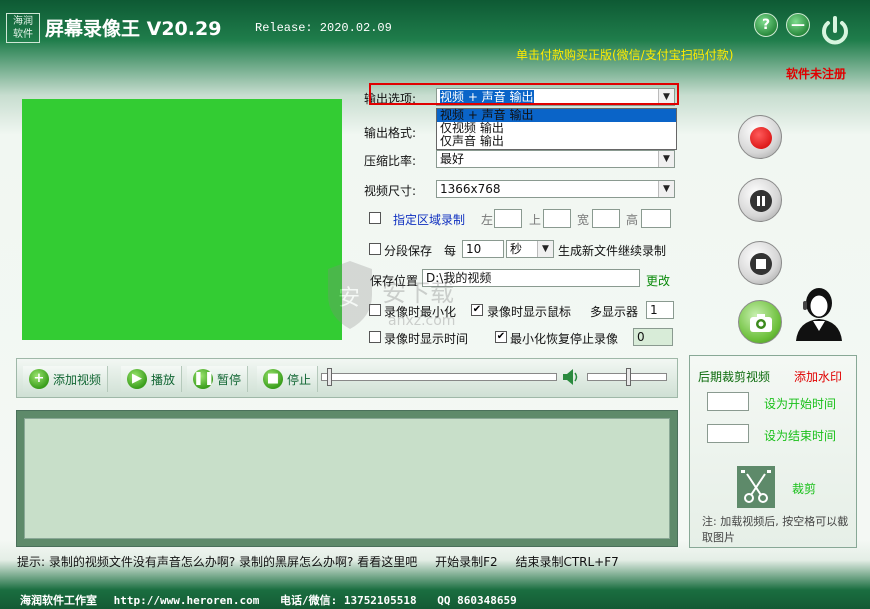 This screenshot has height=609, width=870. What do you see at coordinates (734, 377) in the screenshot?
I see `cut-title: 后期裁剪视频` at bounding box center [734, 377].